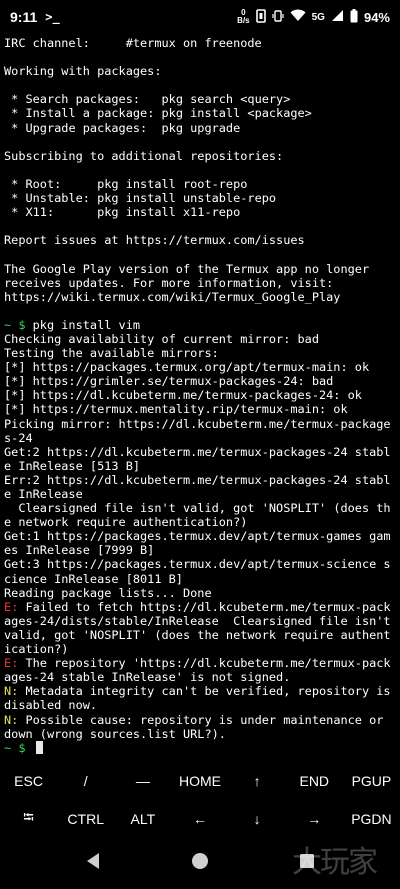 The height and width of the screenshot is (889, 400). What do you see at coordinates (314, 781) in the screenshot?
I see `extra-key: END` at bounding box center [314, 781].